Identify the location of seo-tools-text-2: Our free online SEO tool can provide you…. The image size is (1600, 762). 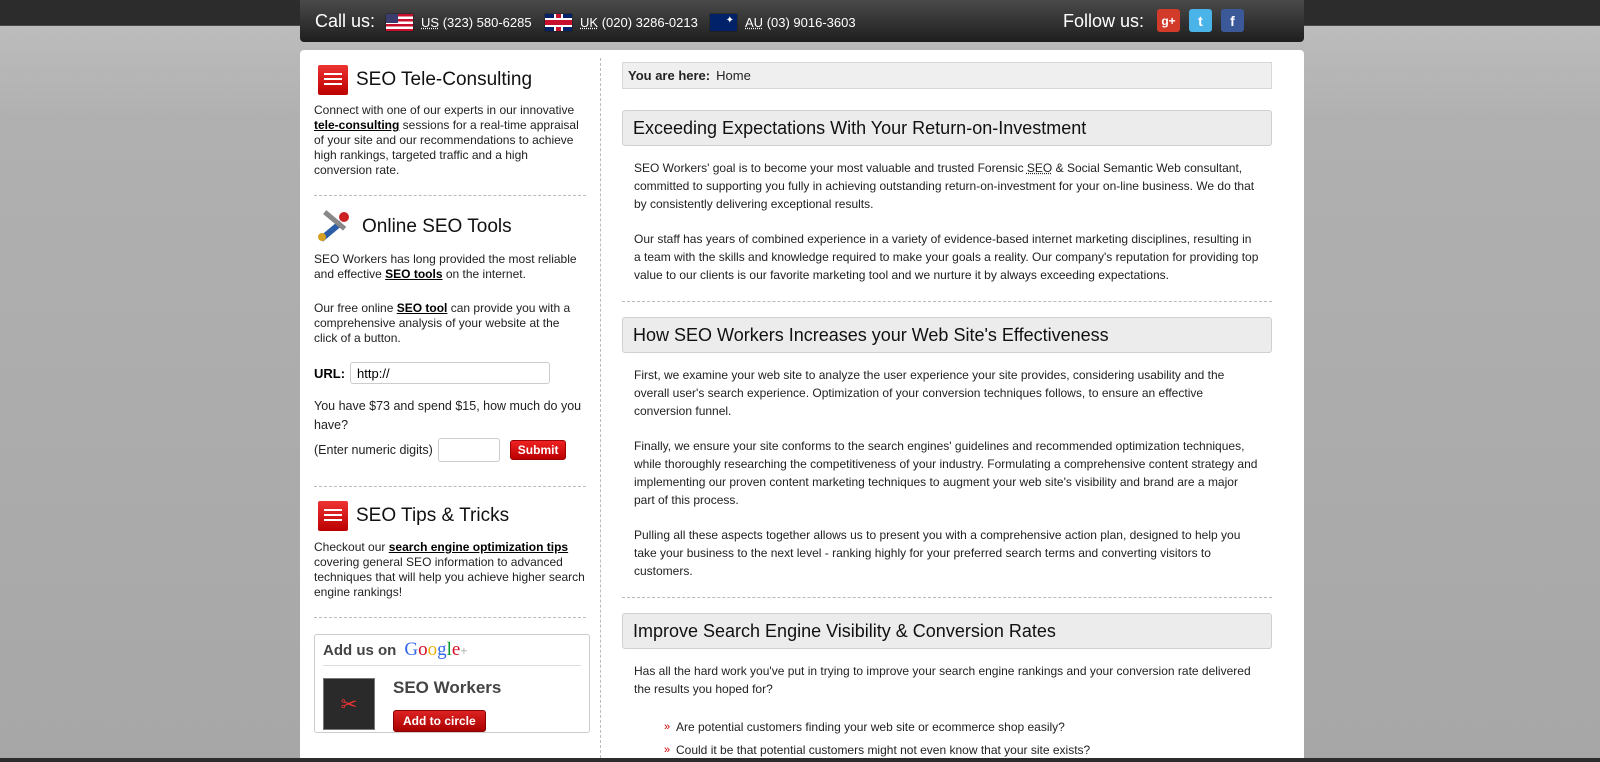
(450, 323).